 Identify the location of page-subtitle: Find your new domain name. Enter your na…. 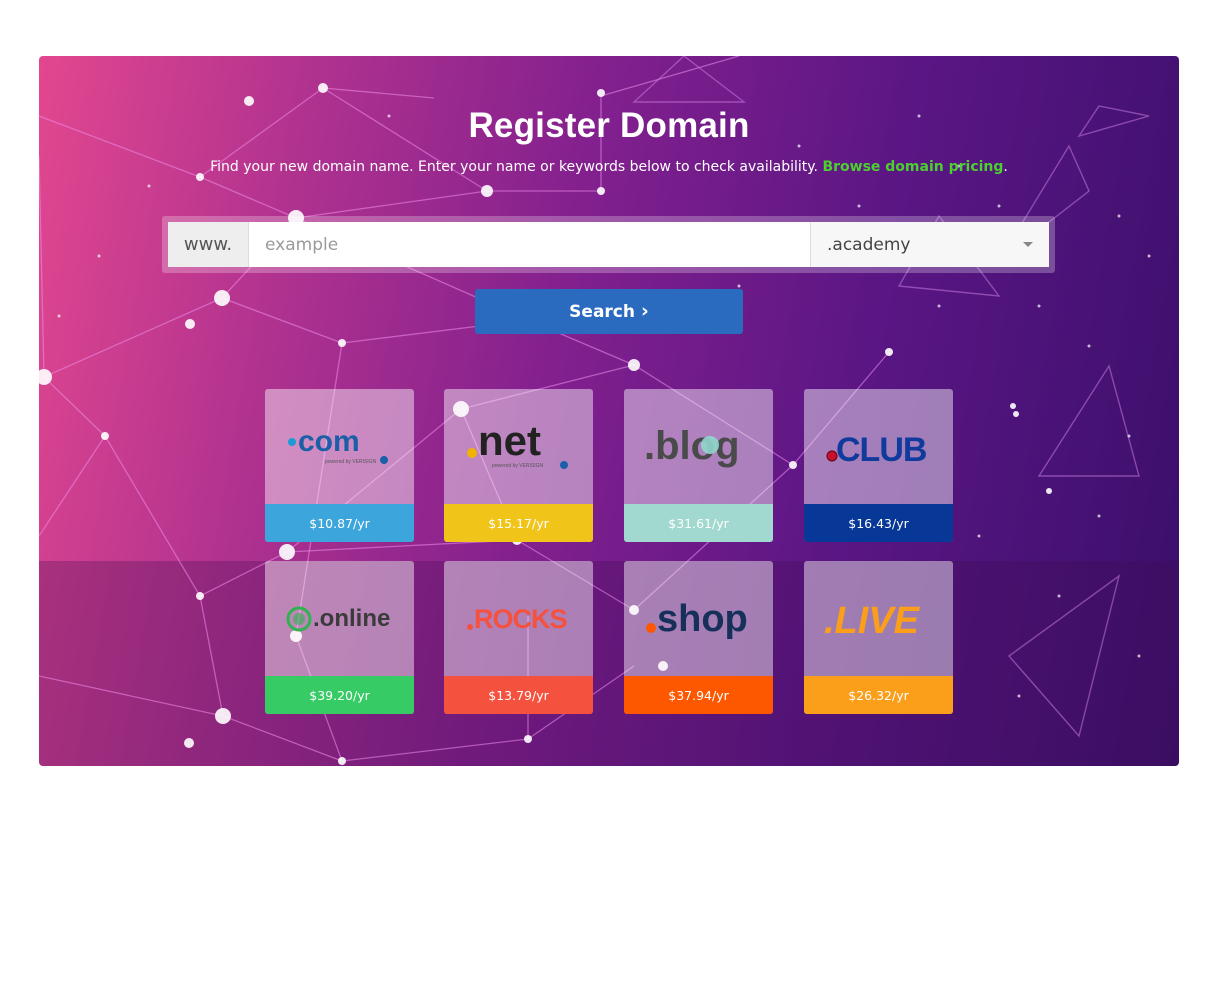
(609, 167).